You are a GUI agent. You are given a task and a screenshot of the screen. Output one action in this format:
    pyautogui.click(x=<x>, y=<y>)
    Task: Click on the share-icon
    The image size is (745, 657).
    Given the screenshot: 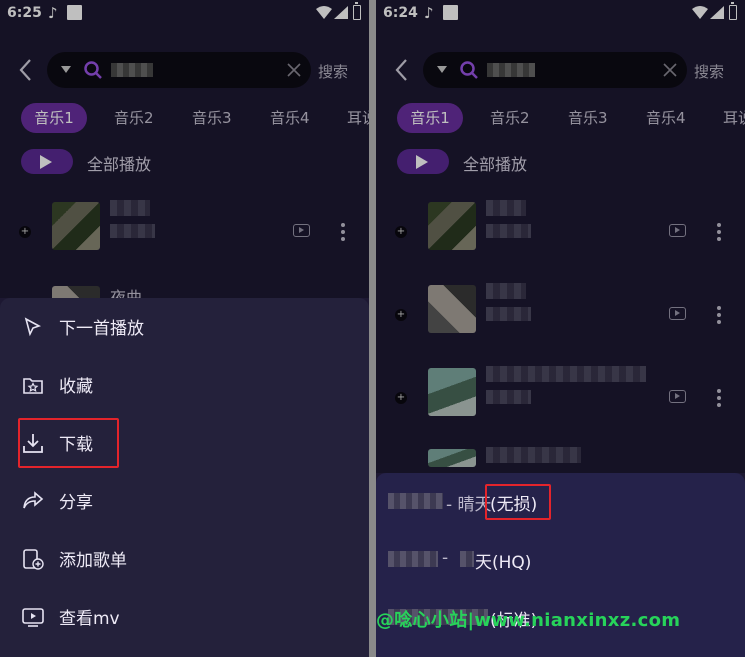 What is the action you would take?
    pyautogui.click(x=33, y=500)
    